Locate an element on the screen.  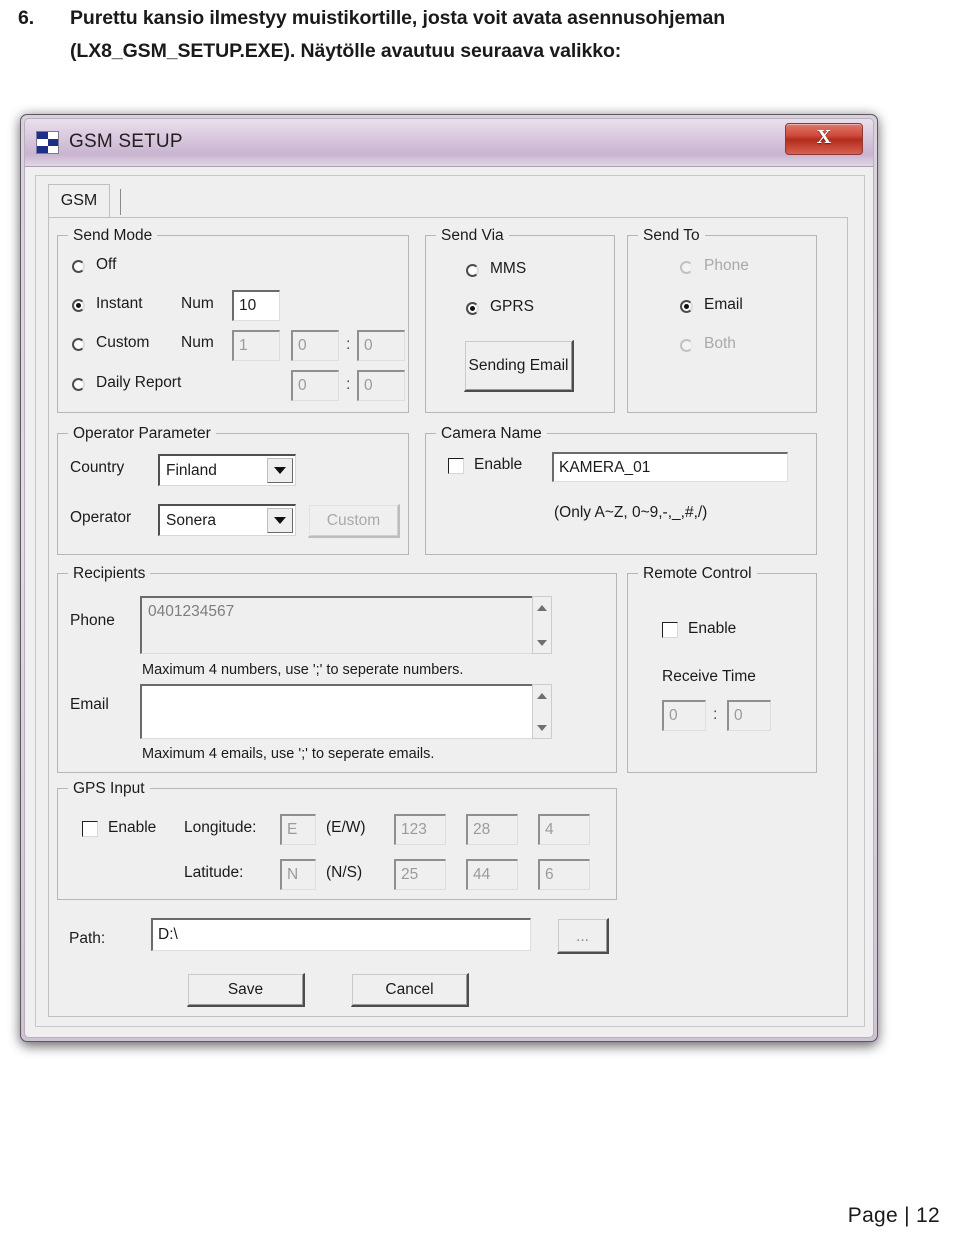
input-daily-hour: 0 is located at coordinates (315, 385).